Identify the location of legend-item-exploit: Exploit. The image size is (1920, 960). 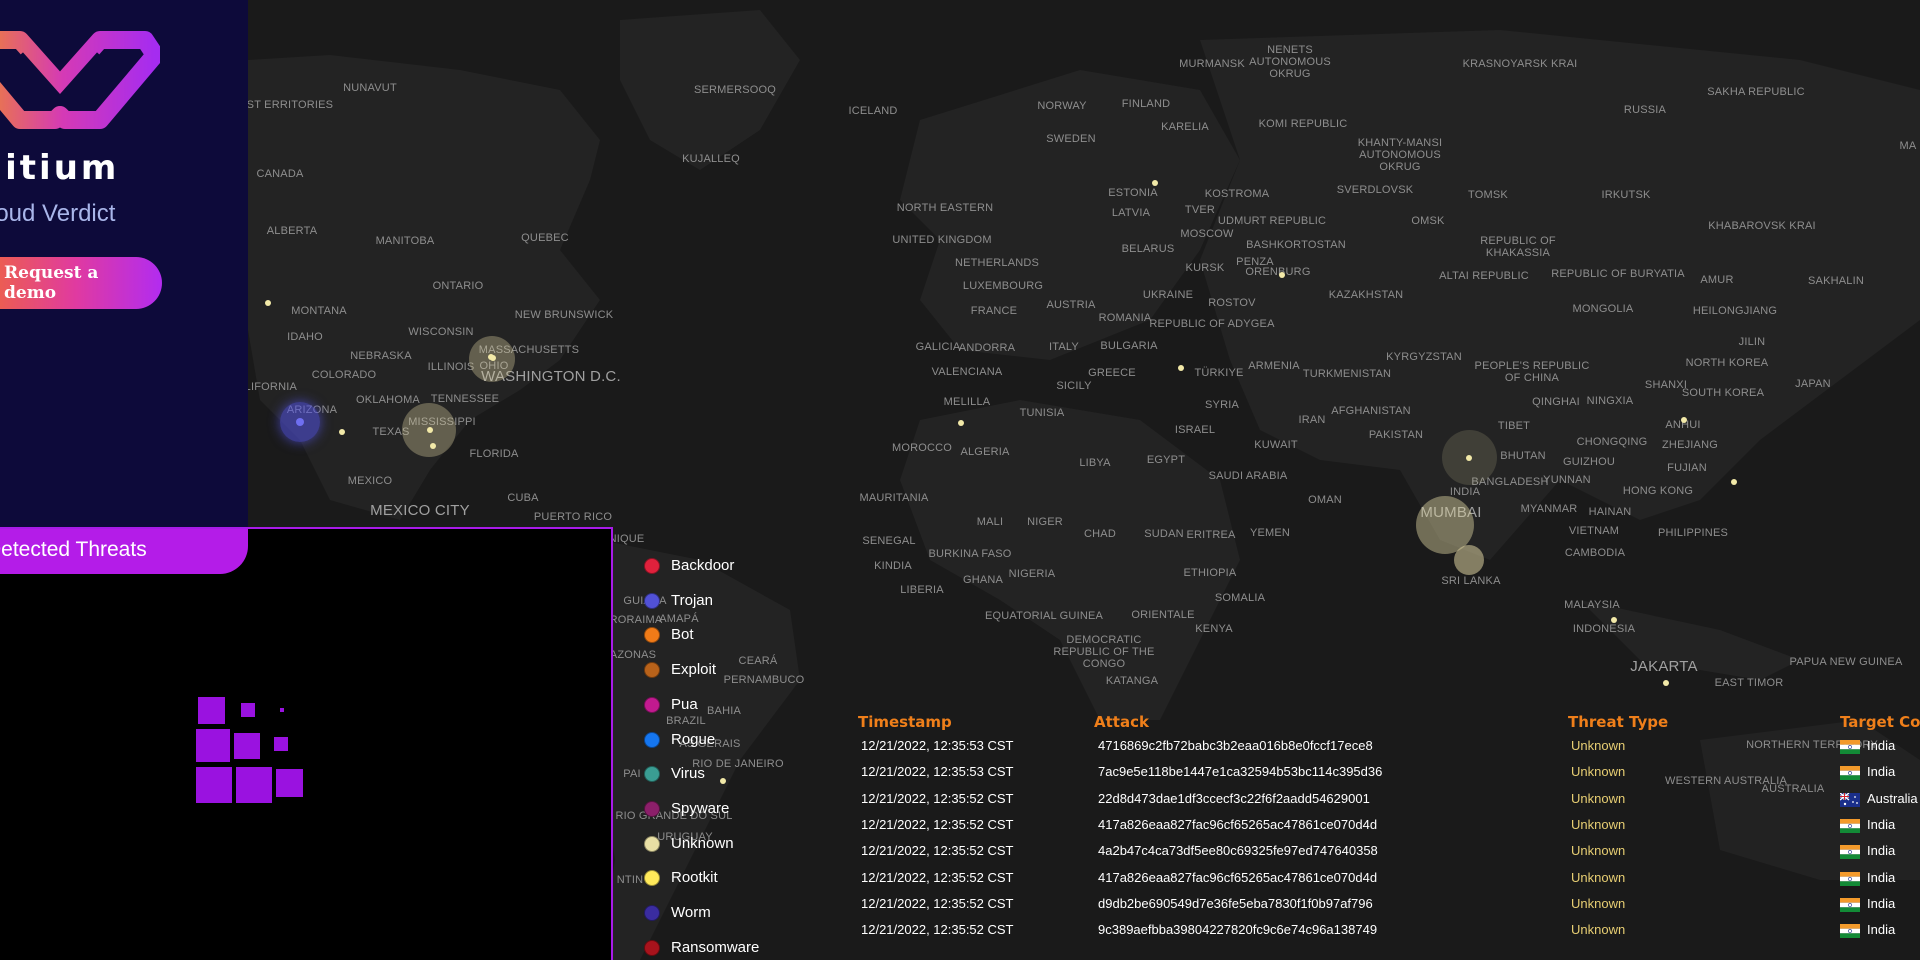
(710, 671).